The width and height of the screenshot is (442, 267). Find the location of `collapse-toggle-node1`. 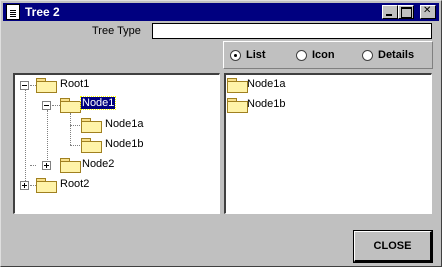

collapse-toggle-node1 is located at coordinates (46, 105).